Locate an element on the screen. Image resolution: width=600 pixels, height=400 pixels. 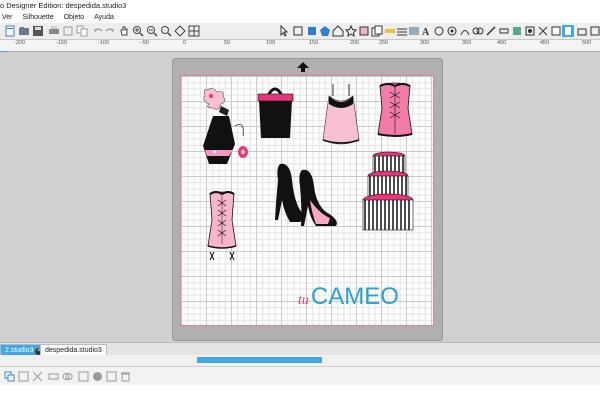
trace-icon is located at coordinates (517, 31).